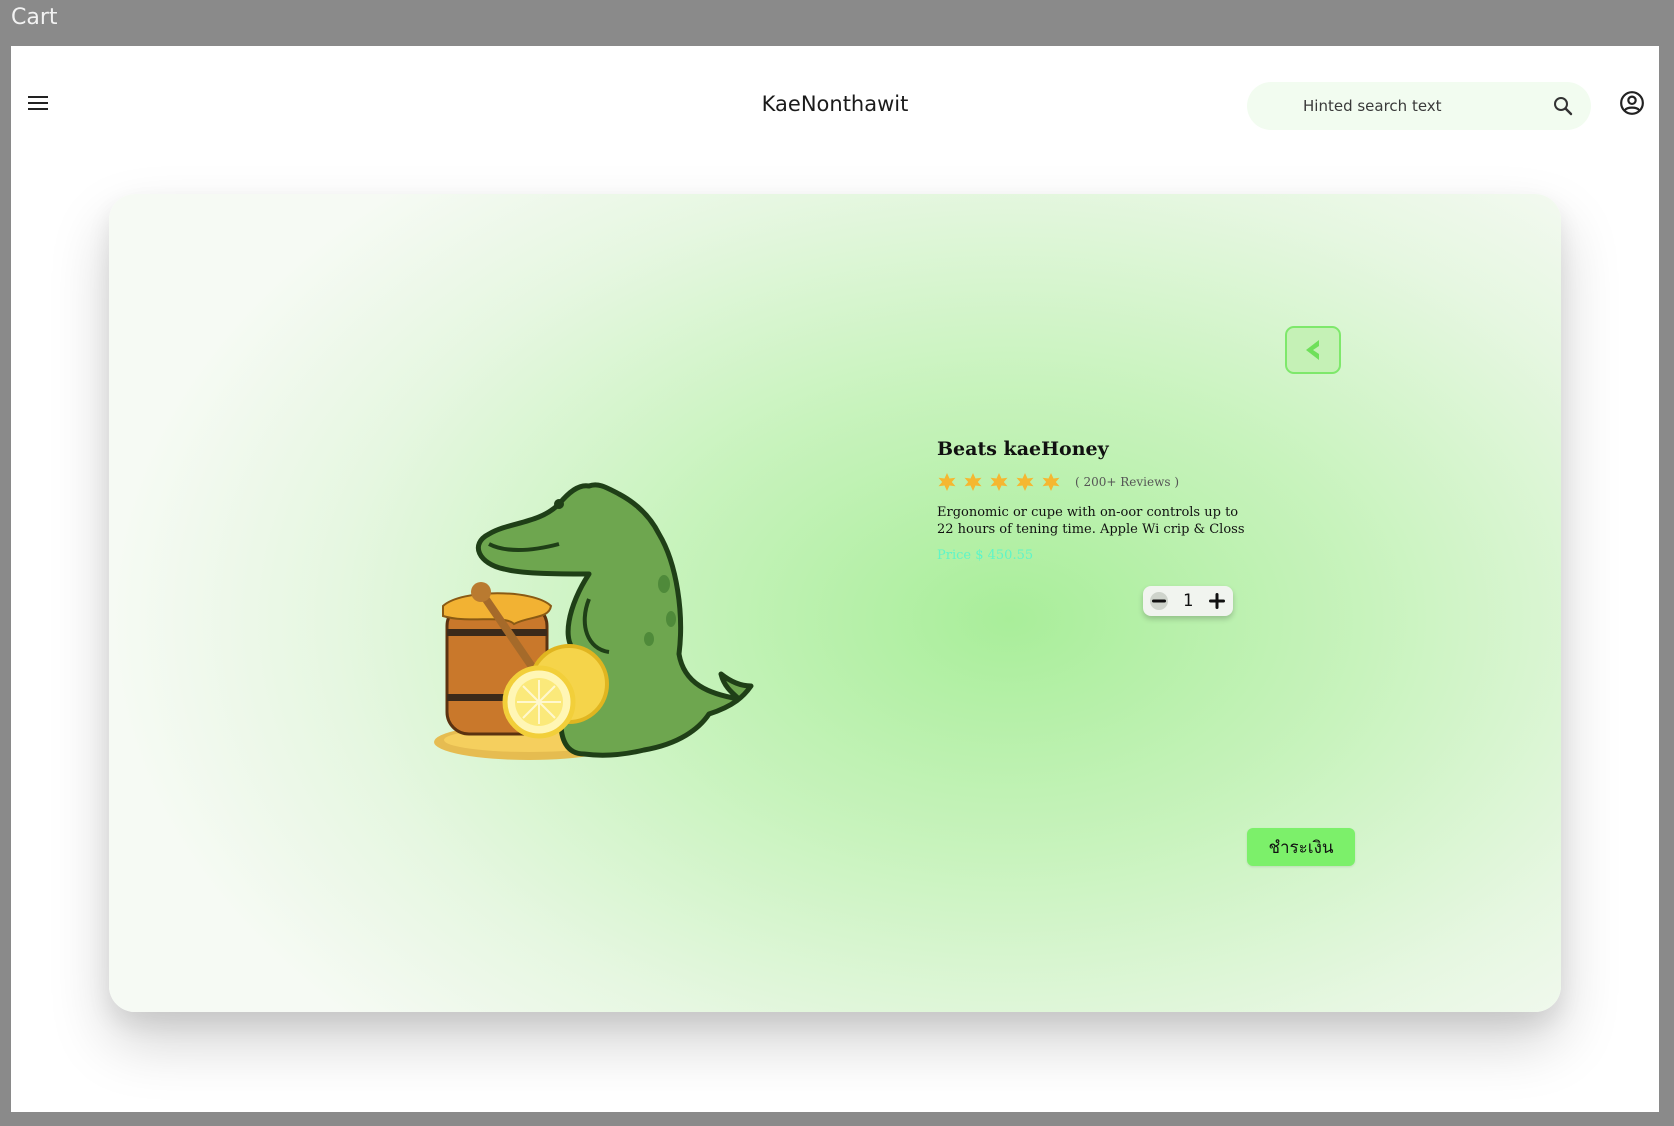 The image size is (1674, 1126). I want to click on account-circle-icon, so click(1632, 103).